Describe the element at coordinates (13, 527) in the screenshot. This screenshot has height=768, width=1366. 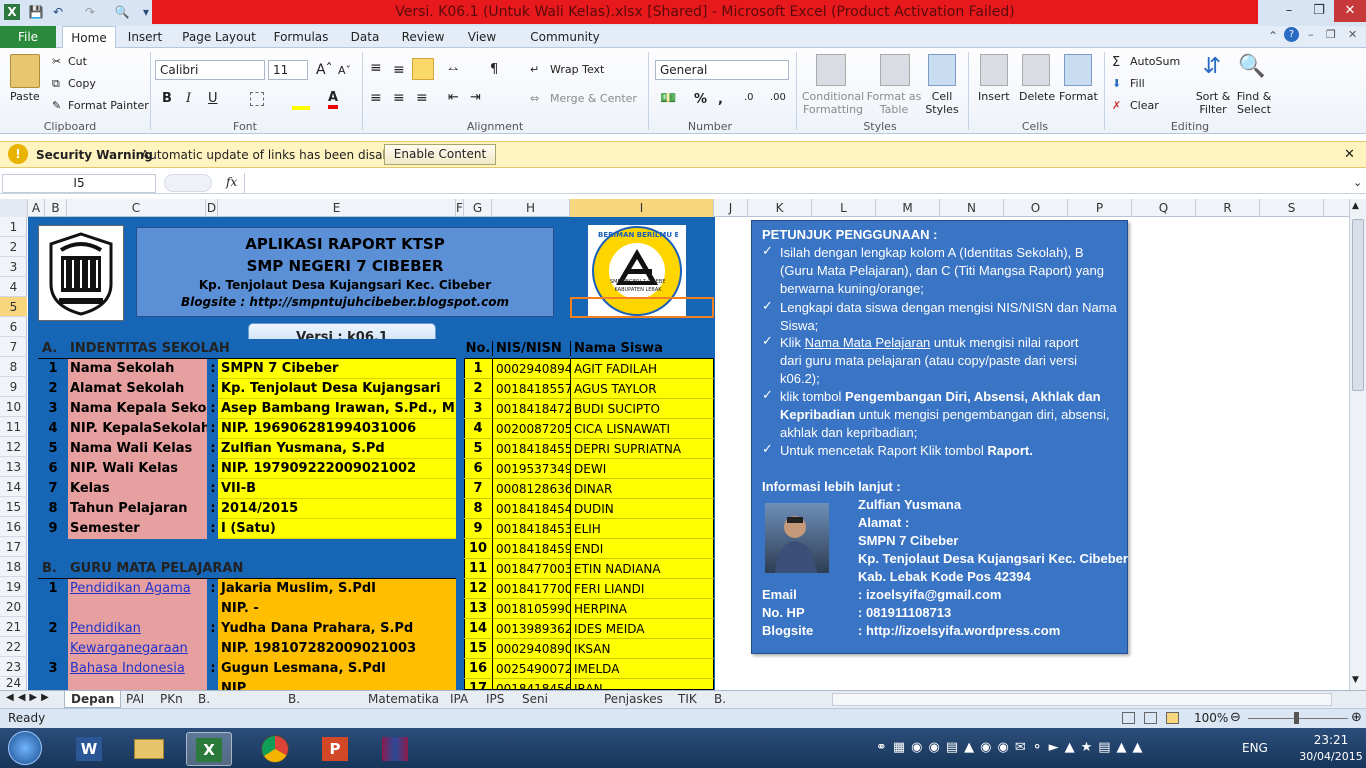
I see `row-header: 16` at that location.